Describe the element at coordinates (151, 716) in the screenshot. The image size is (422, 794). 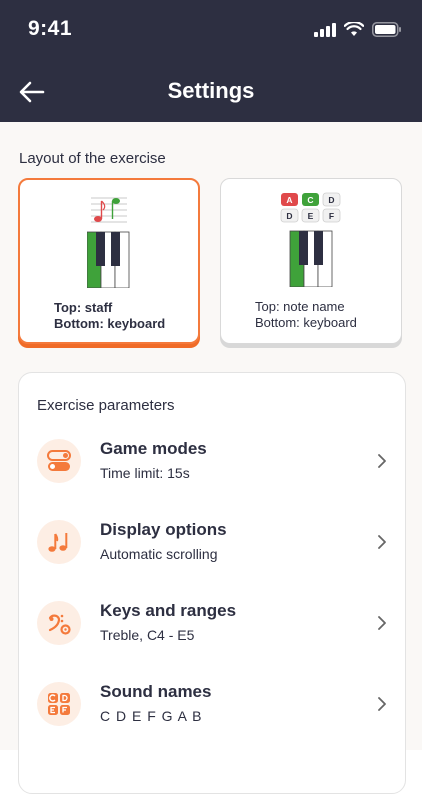
I see `param-subtitle: C D E F G A B` at that location.